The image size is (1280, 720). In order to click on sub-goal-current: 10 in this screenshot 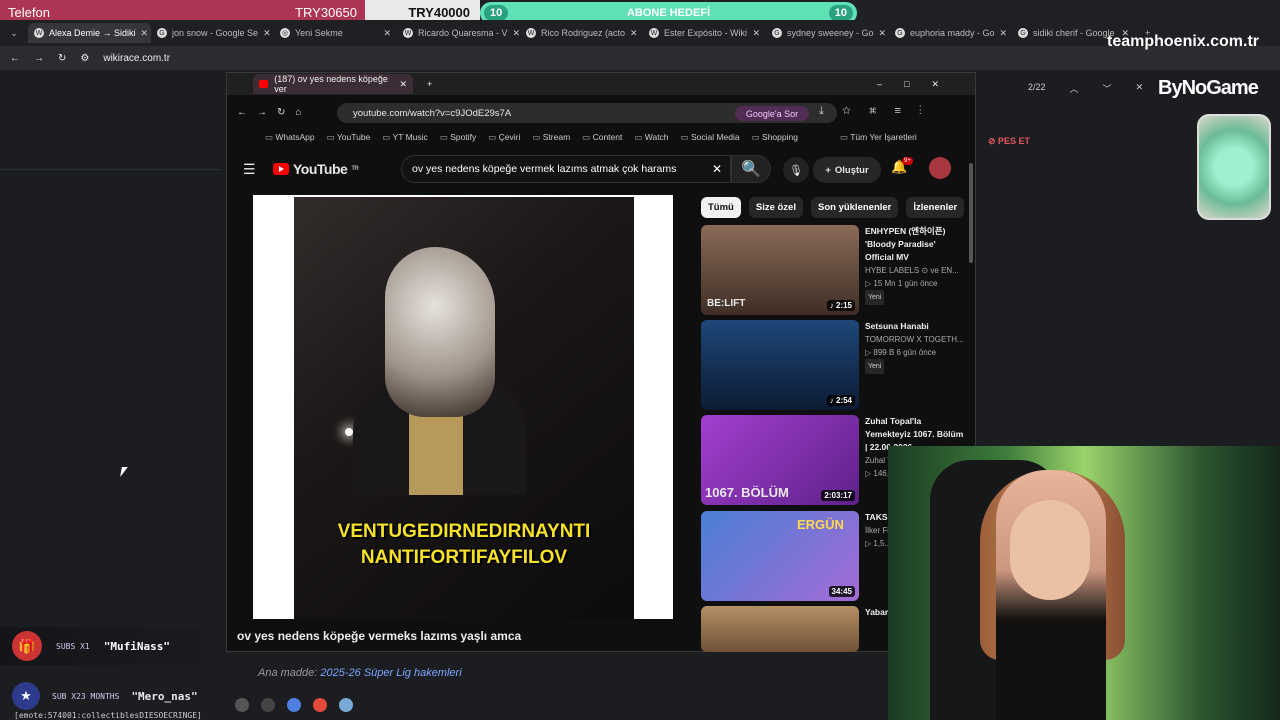, I will do `click(496, 13)`.